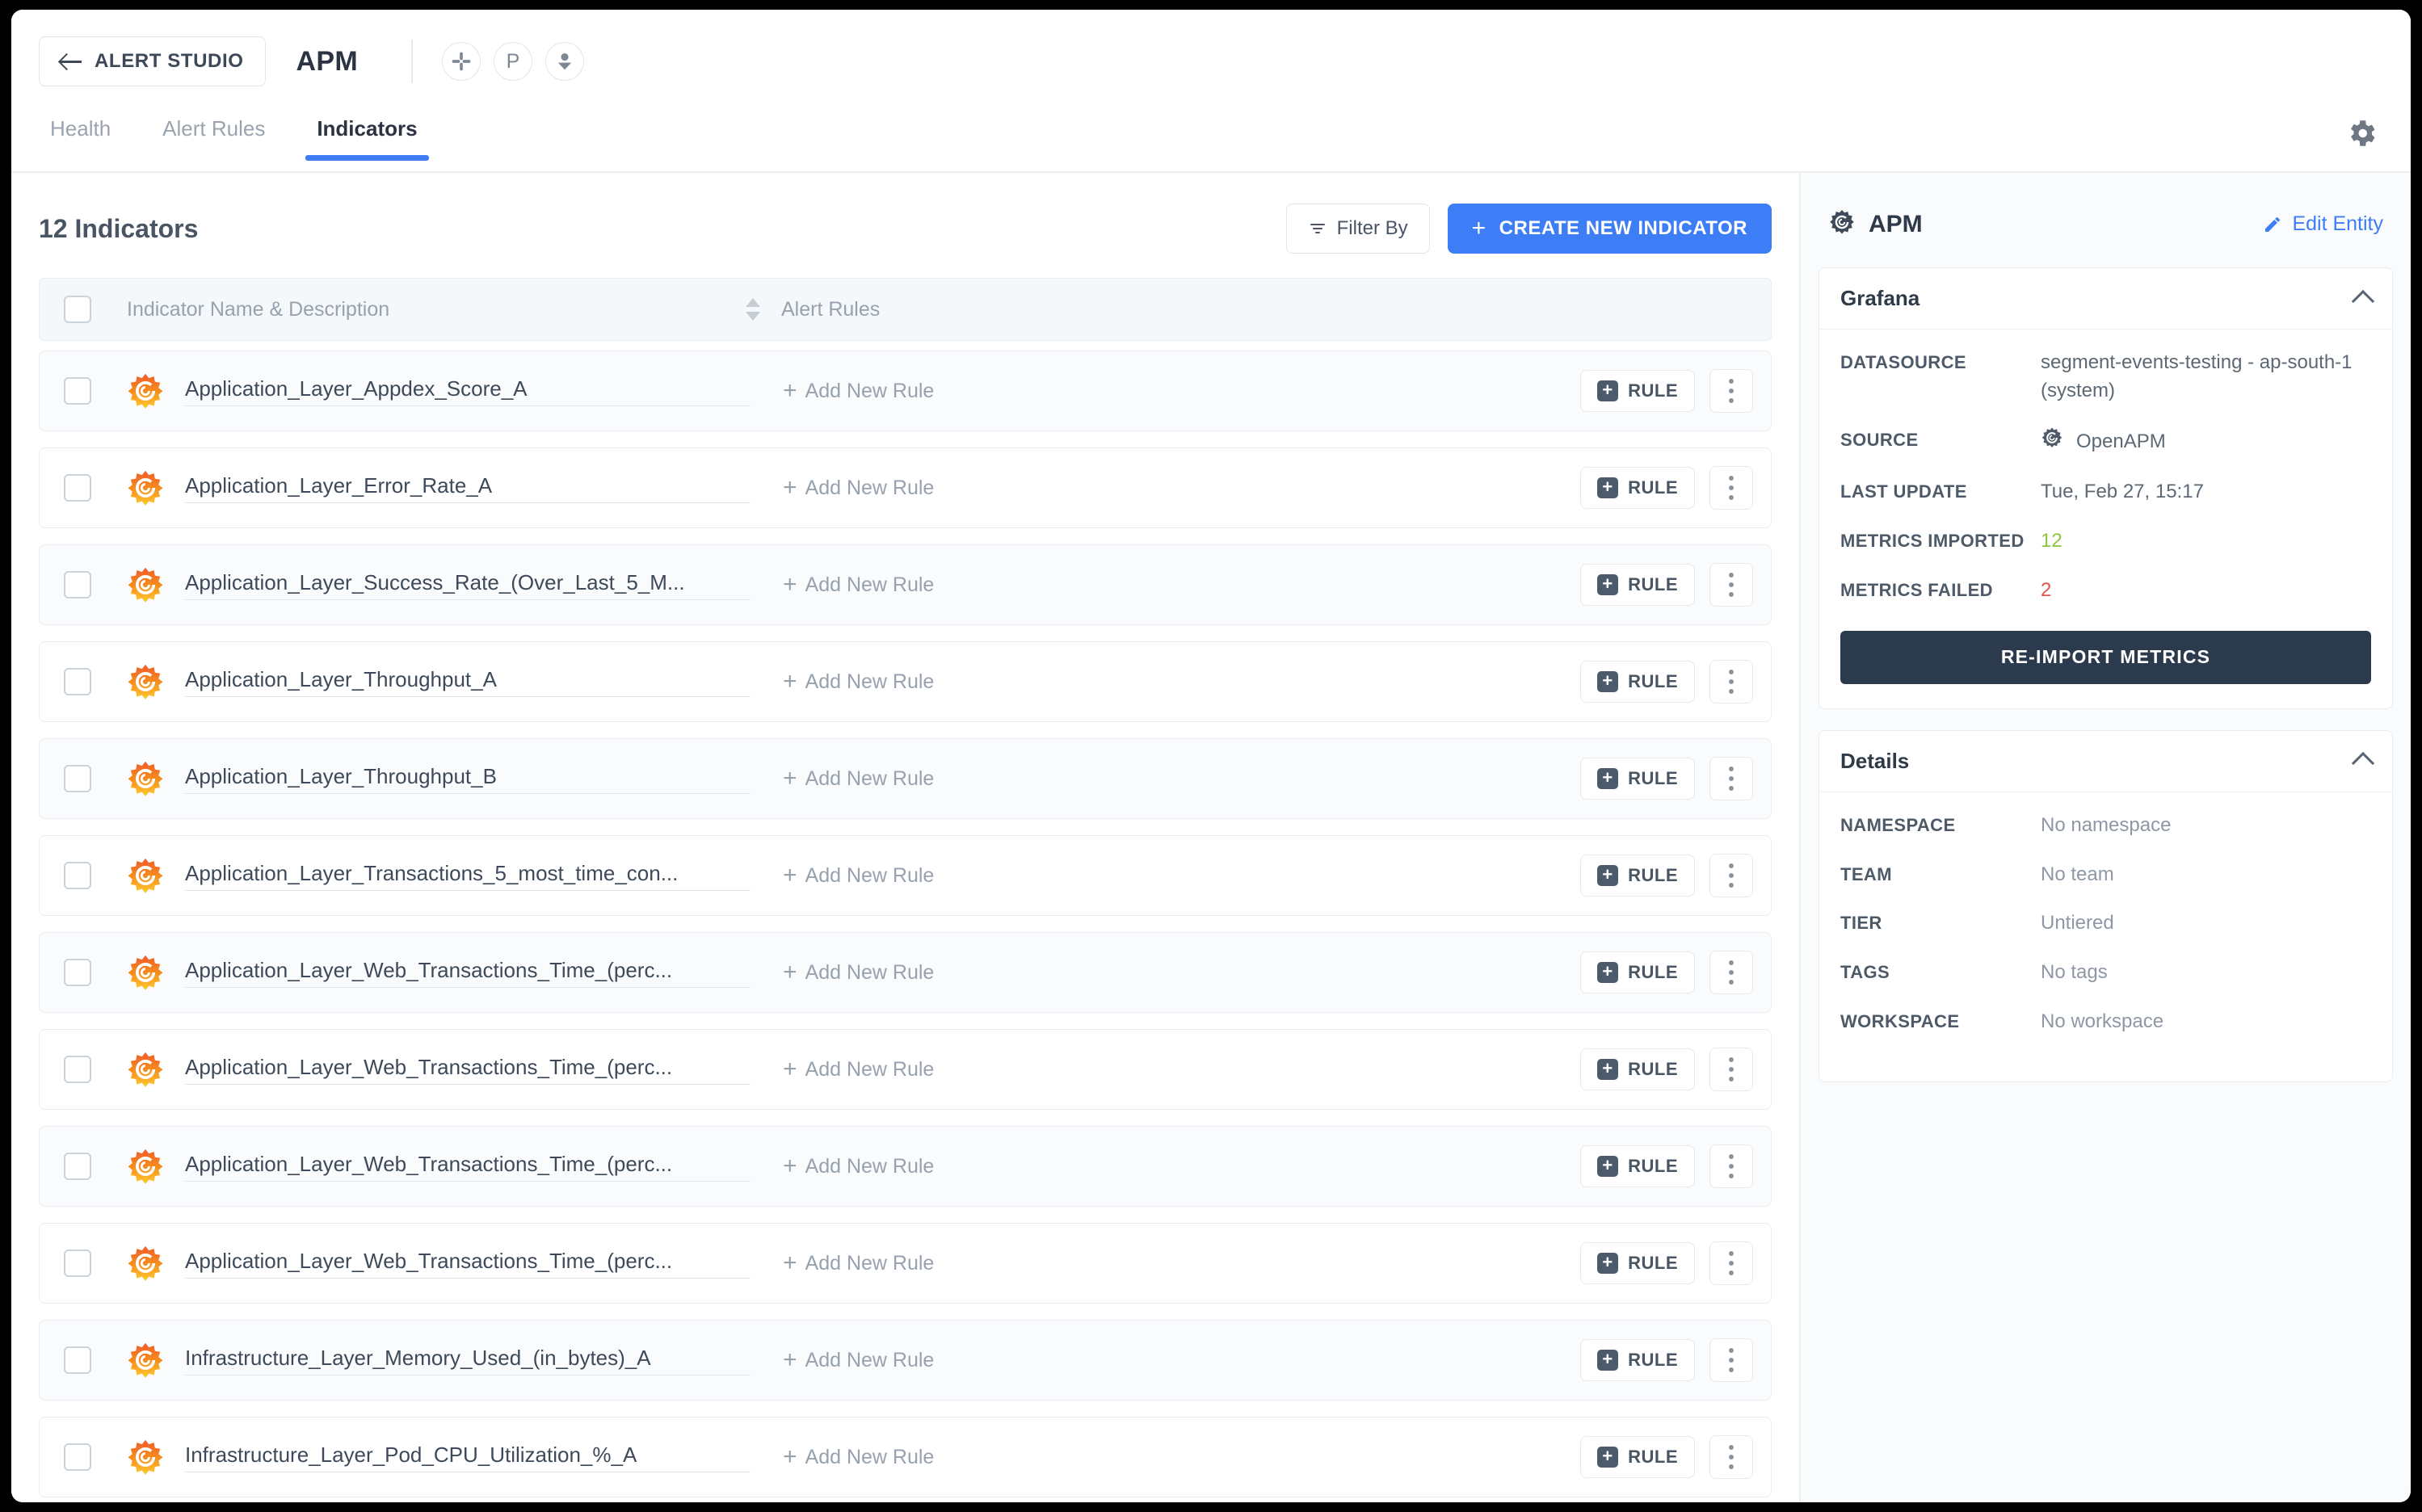  Describe the element at coordinates (468, 488) in the screenshot. I see `indicator-name-link: Application_Layer_Error_Rate_A` at that location.